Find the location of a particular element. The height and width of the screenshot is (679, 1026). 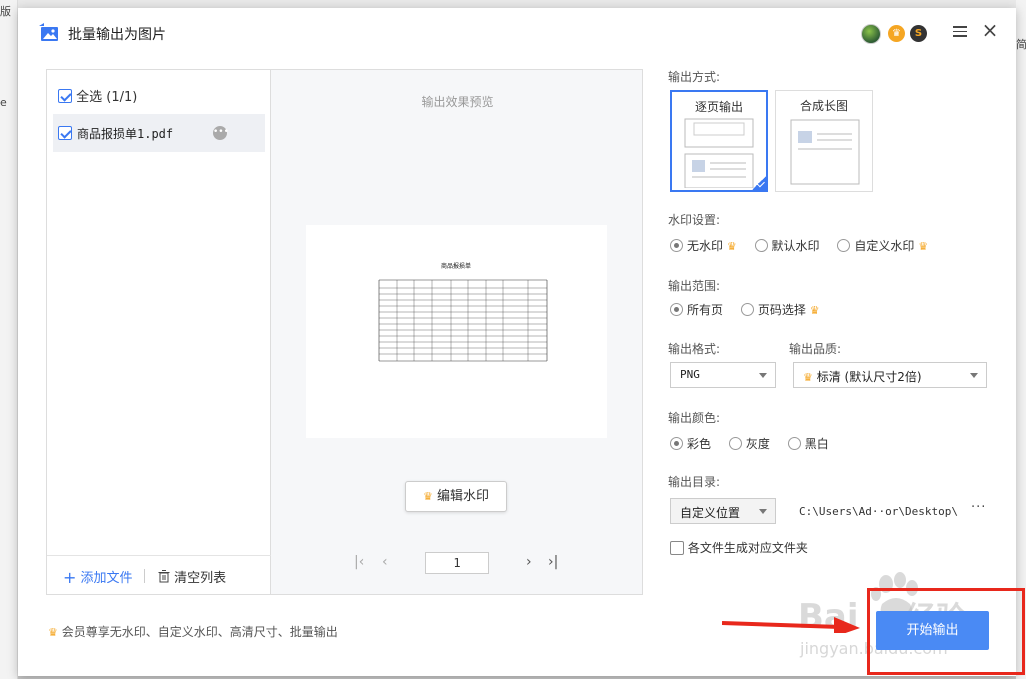

document-table-preview: 商品报损单 is located at coordinates (463, 312).